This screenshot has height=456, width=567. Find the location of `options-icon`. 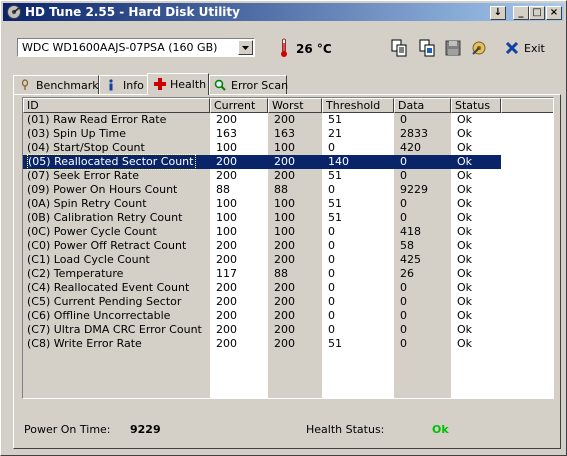

options-icon is located at coordinates (479, 48).